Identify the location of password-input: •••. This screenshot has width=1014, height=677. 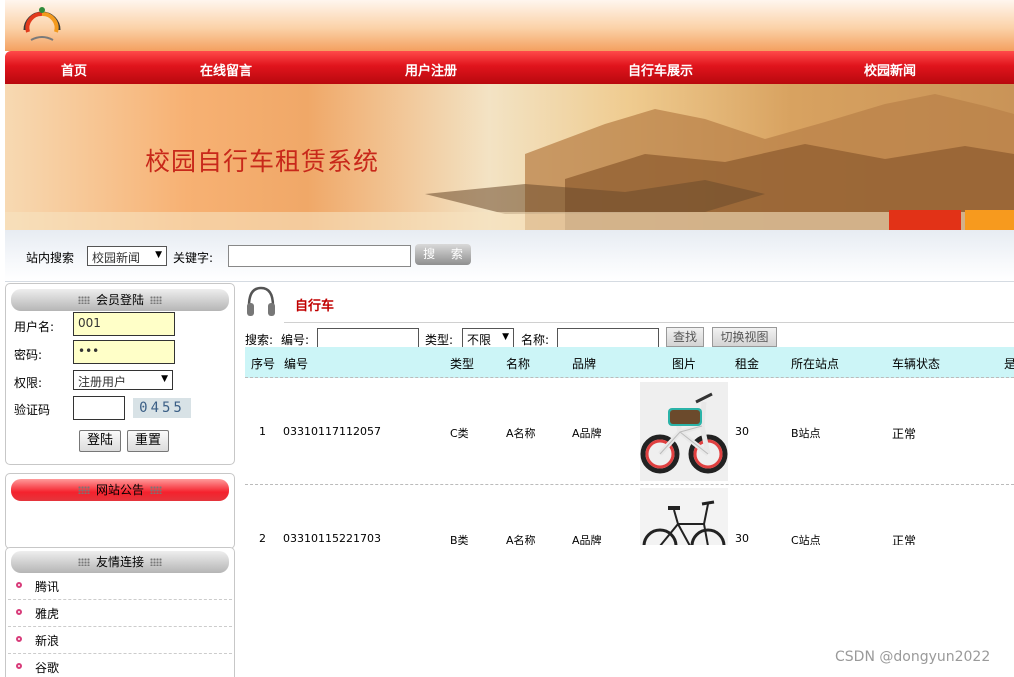
(124, 352).